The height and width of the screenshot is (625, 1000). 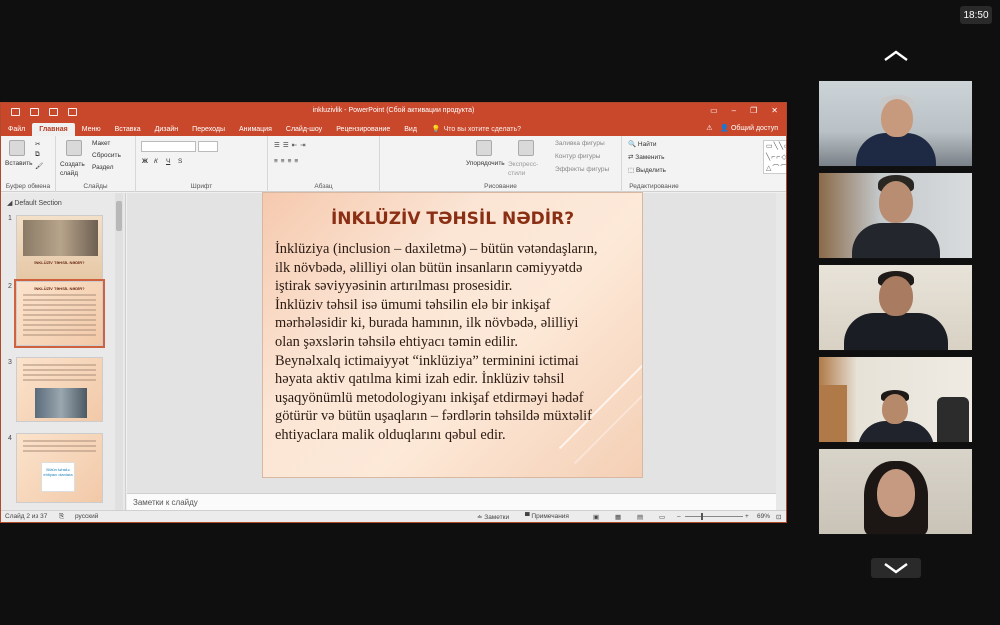 I want to click on font-name-input, so click(x=168, y=146).